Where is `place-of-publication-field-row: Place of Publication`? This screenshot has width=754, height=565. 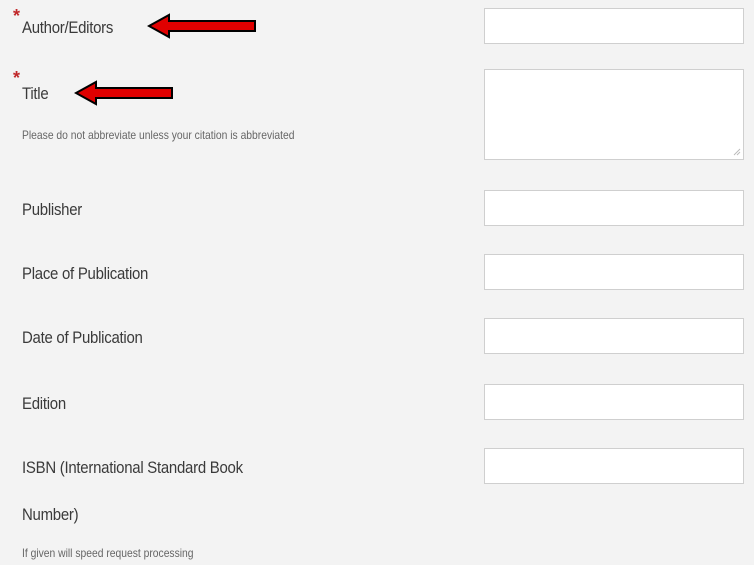 place-of-publication-field-row: Place of Publication is located at coordinates (377, 275).